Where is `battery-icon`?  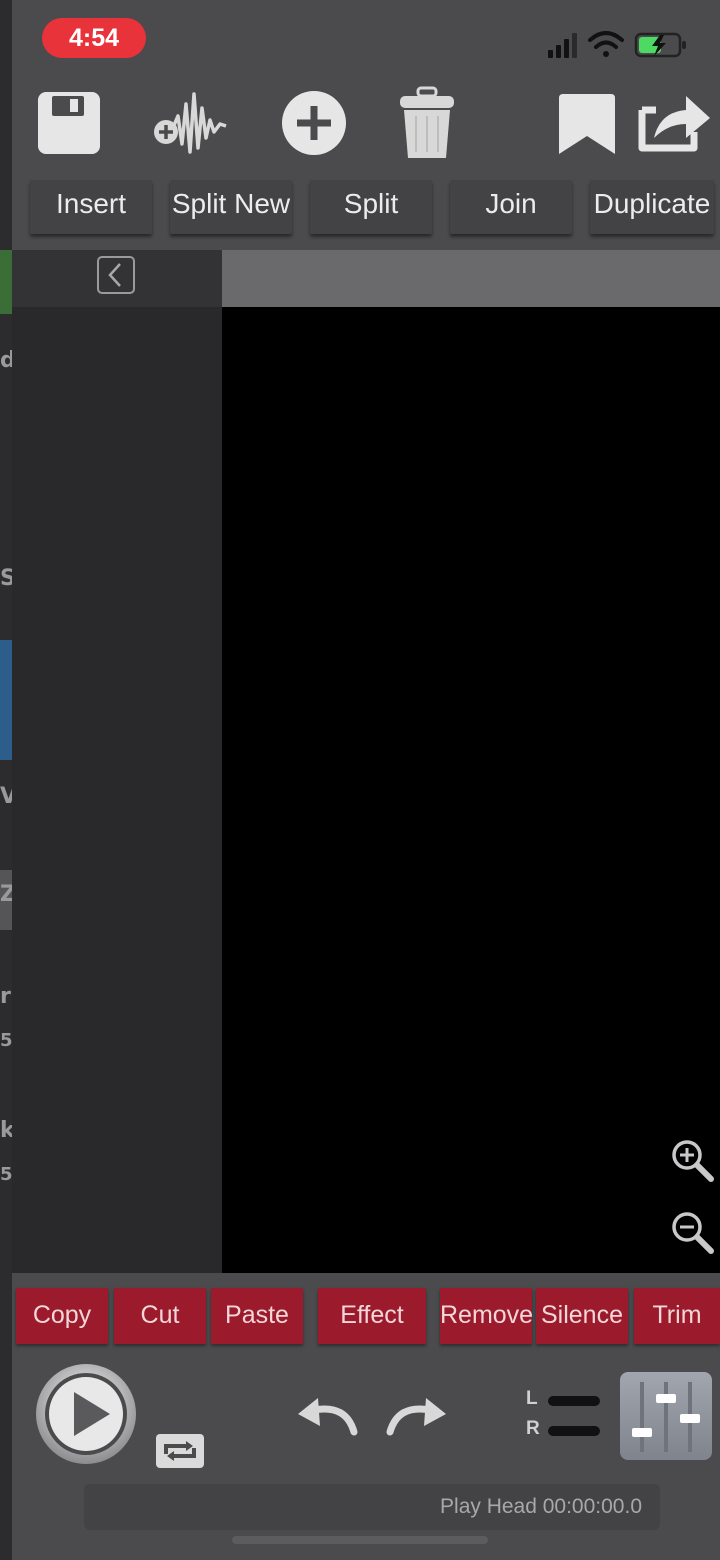 battery-icon is located at coordinates (660, 45).